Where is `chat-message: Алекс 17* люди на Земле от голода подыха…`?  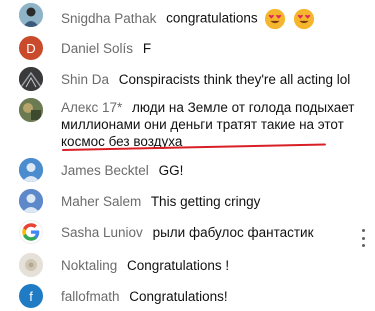
chat-message: Алекс 17* люди на Земле от голода подыха… is located at coordinates (186, 124).